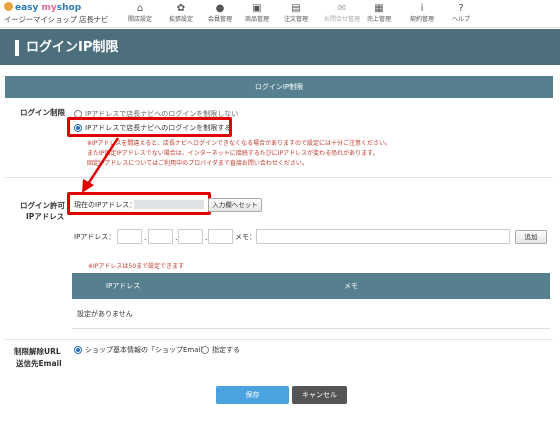 The height and width of the screenshot is (442, 560). I want to click on ip-address-label: IPアドレス：, so click(95, 237).